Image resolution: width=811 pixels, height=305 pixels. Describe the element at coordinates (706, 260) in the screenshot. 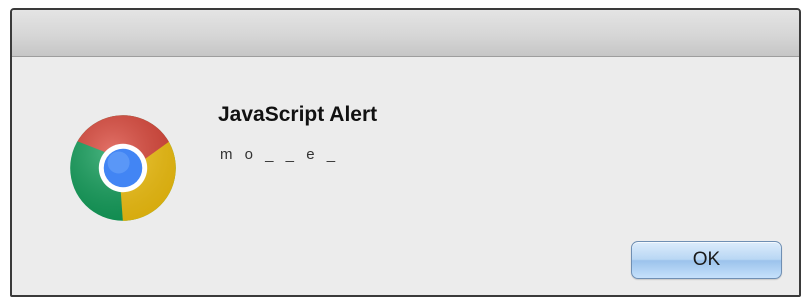

I see `ok-button: OK` at that location.